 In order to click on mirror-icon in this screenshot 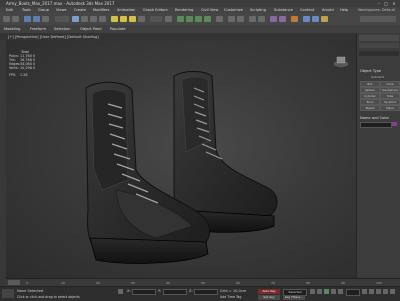, I will do `click(231, 19)`.